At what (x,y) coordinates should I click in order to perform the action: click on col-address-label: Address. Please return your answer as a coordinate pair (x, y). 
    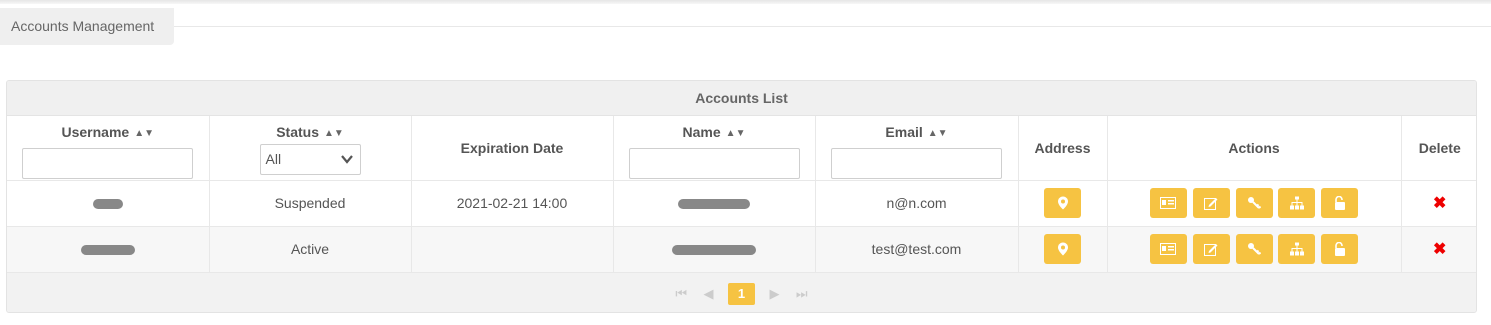
    Looking at the image, I should click on (1062, 147).